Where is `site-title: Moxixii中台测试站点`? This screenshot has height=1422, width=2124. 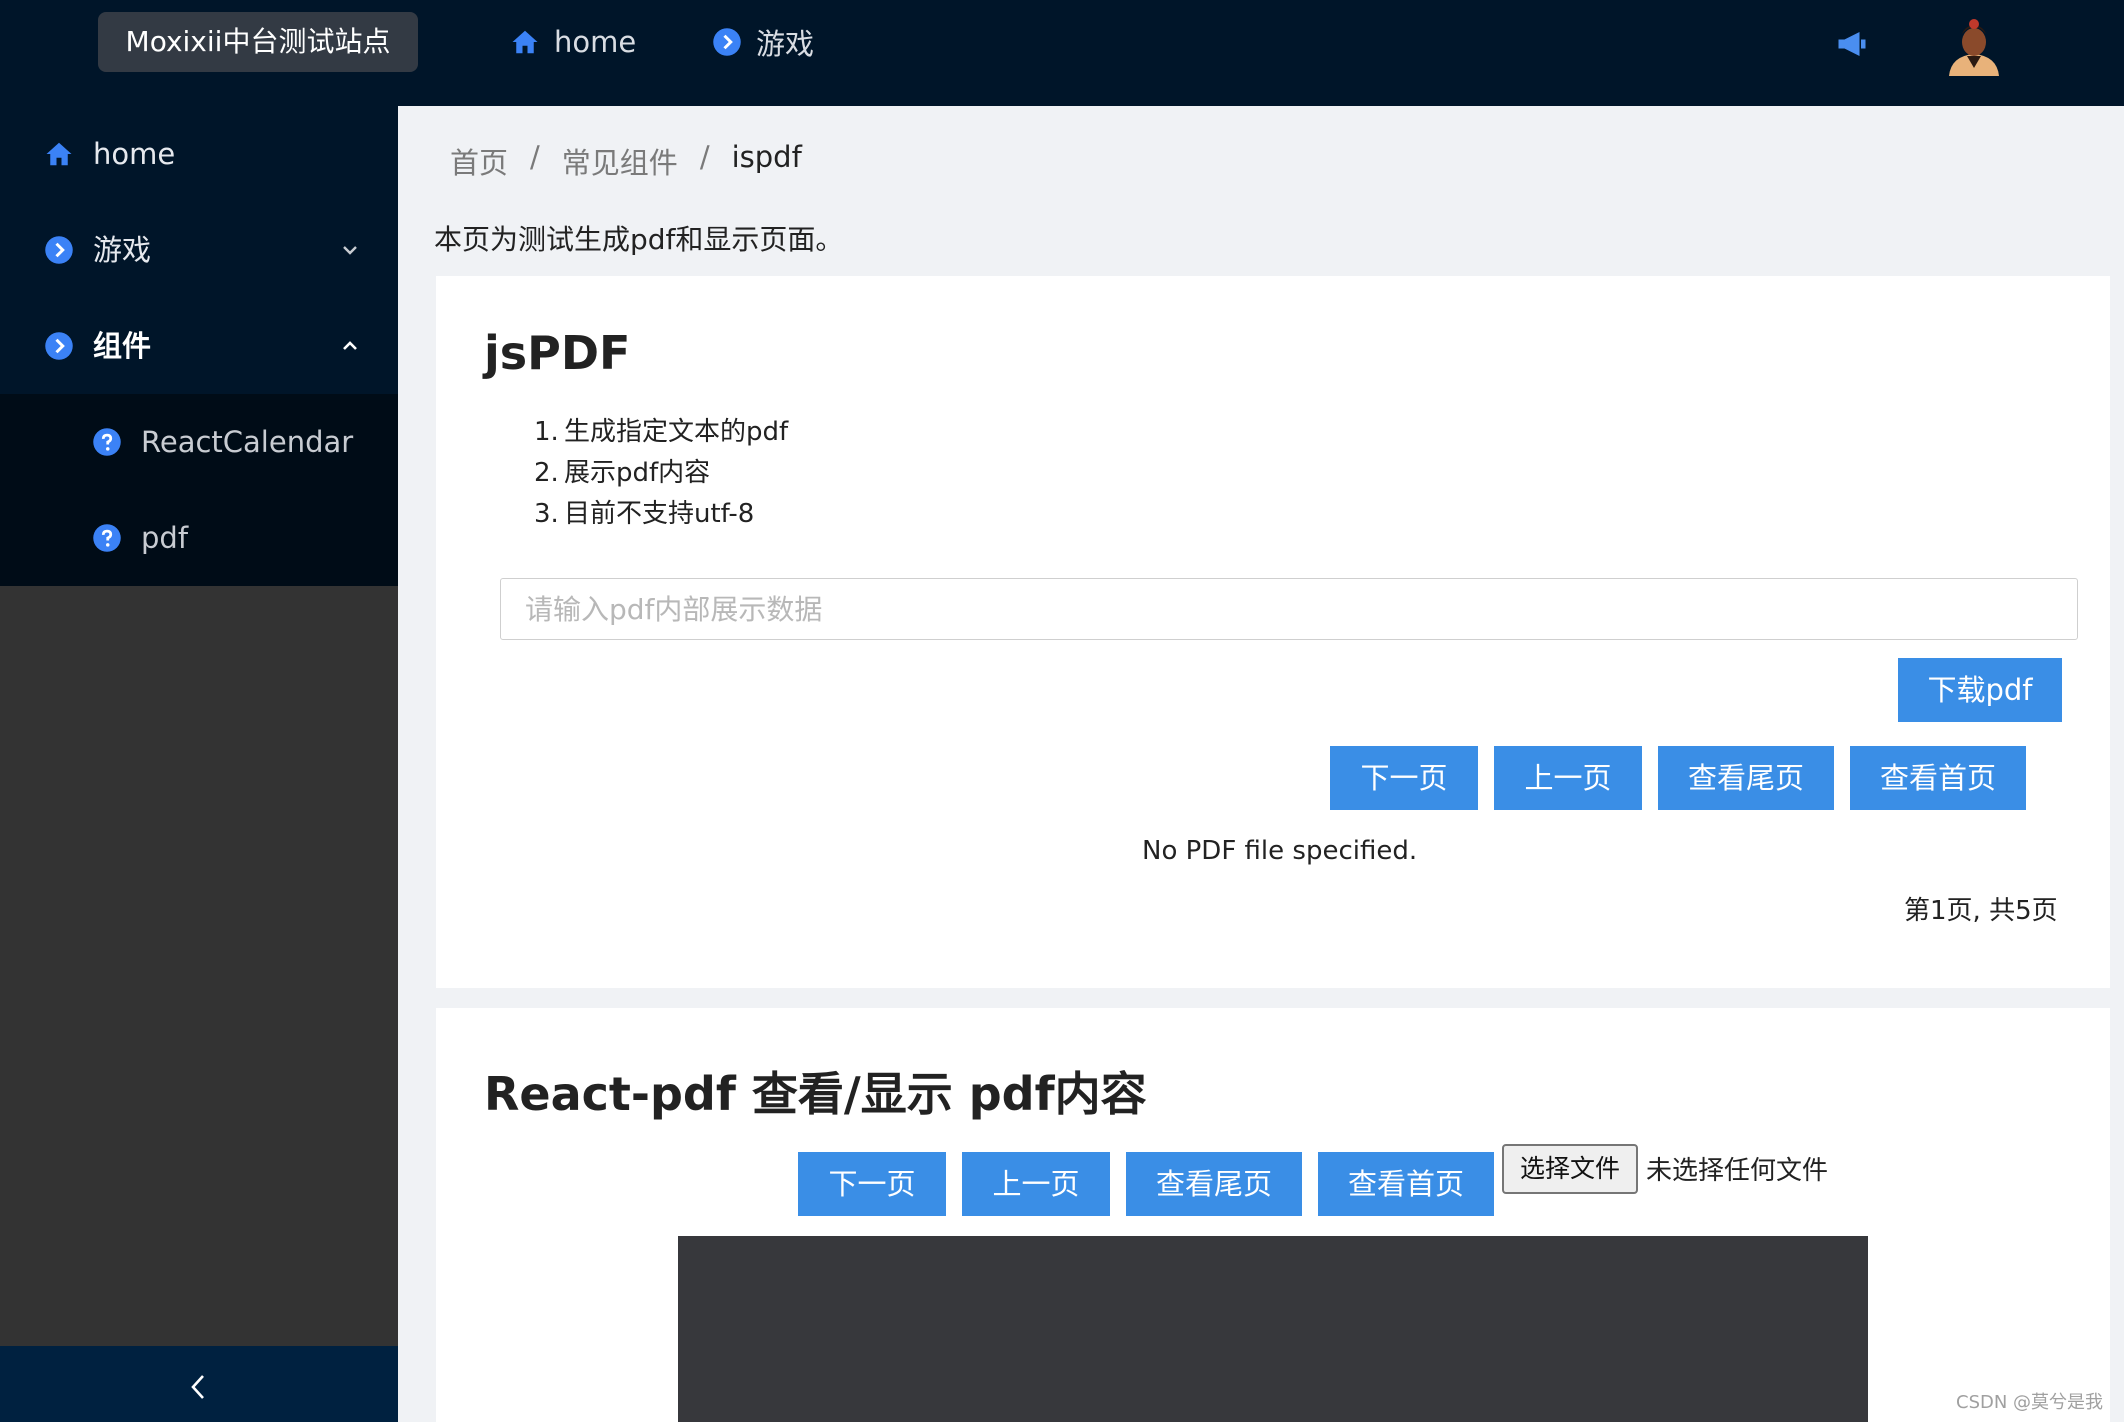 site-title: Moxixii中台测试站点 is located at coordinates (258, 42).